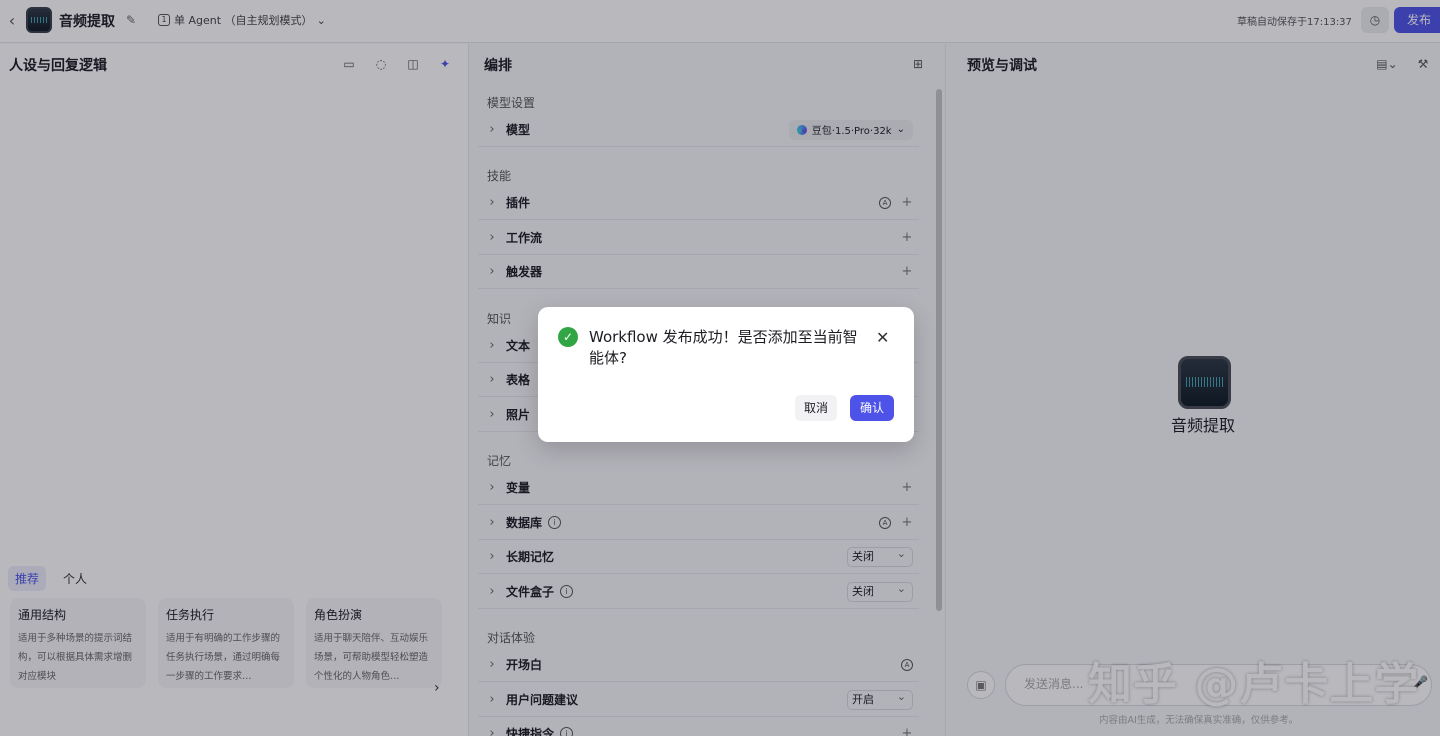  I want to click on dialog-message: Workflow 发布成功！是否添加至当前智能体?, so click(723, 347).